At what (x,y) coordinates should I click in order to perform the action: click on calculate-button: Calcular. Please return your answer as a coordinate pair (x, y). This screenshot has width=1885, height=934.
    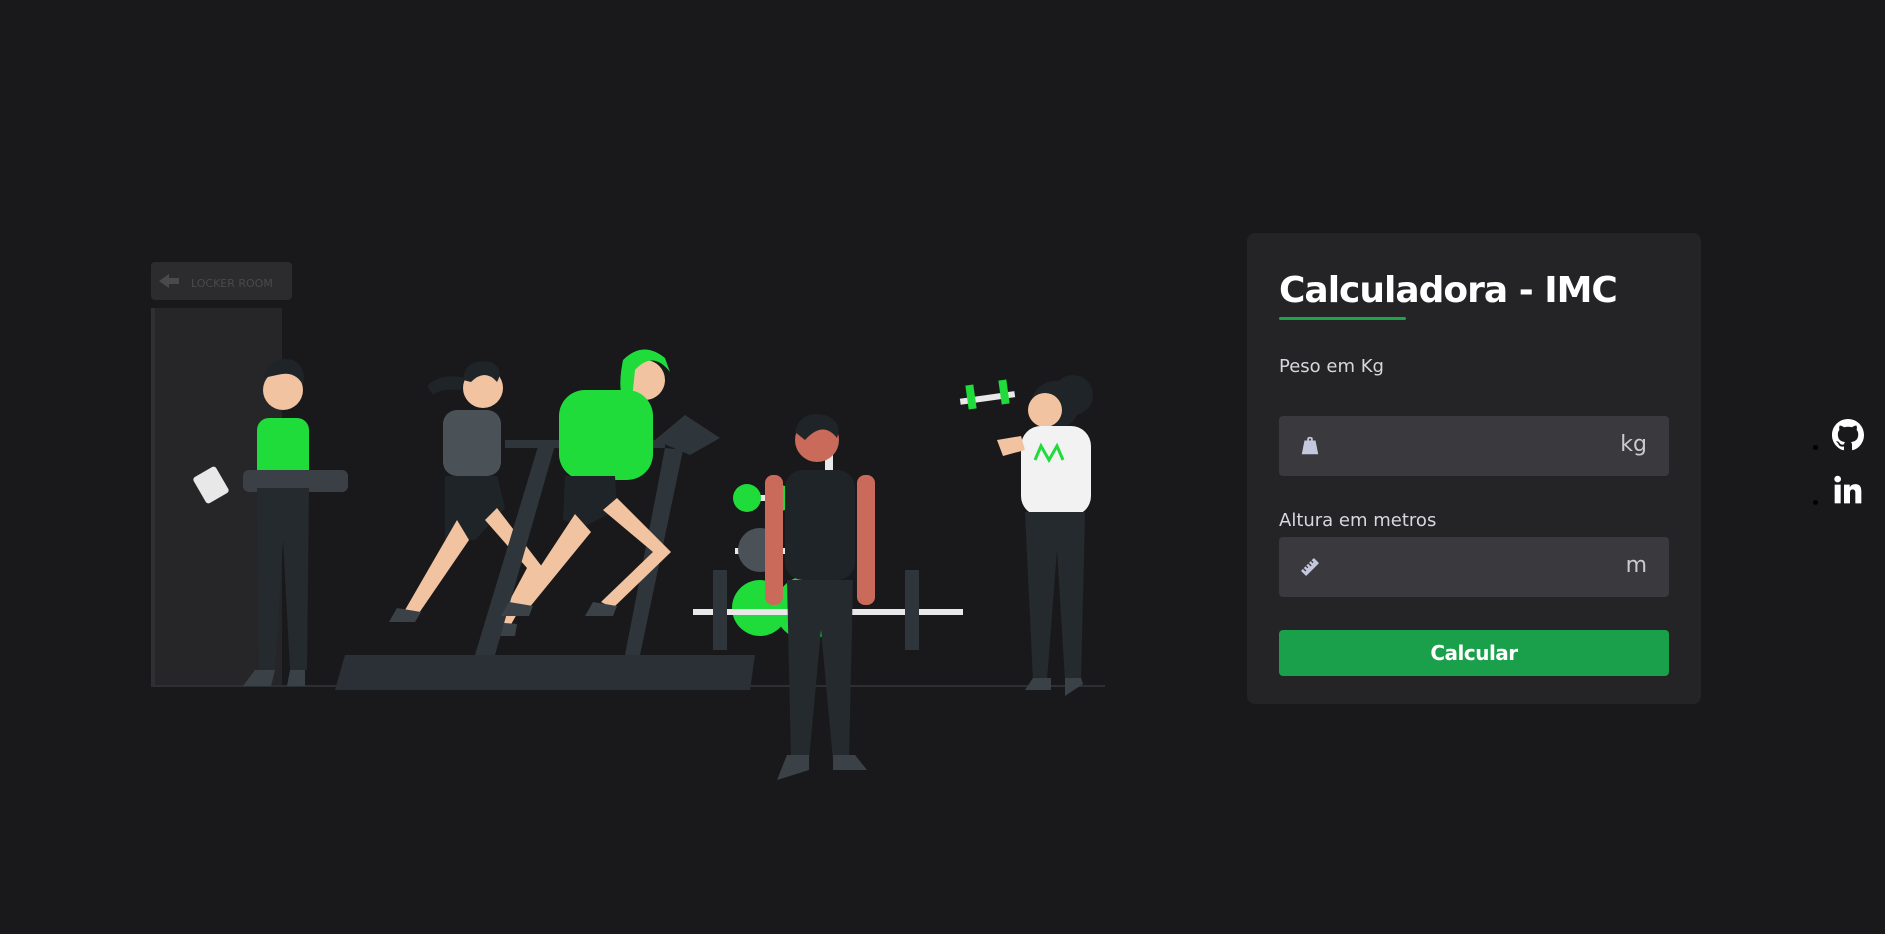
    Looking at the image, I should click on (1474, 653).